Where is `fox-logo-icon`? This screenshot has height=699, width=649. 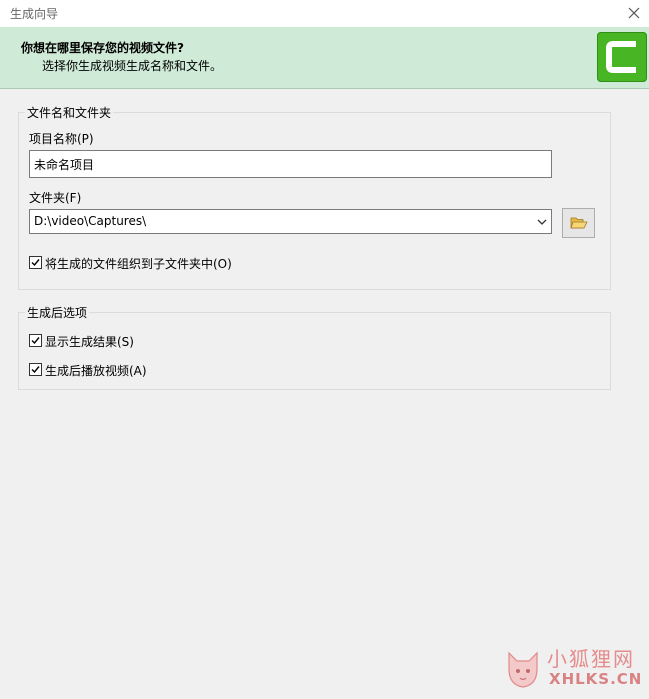
fox-logo-icon is located at coordinates (523, 670).